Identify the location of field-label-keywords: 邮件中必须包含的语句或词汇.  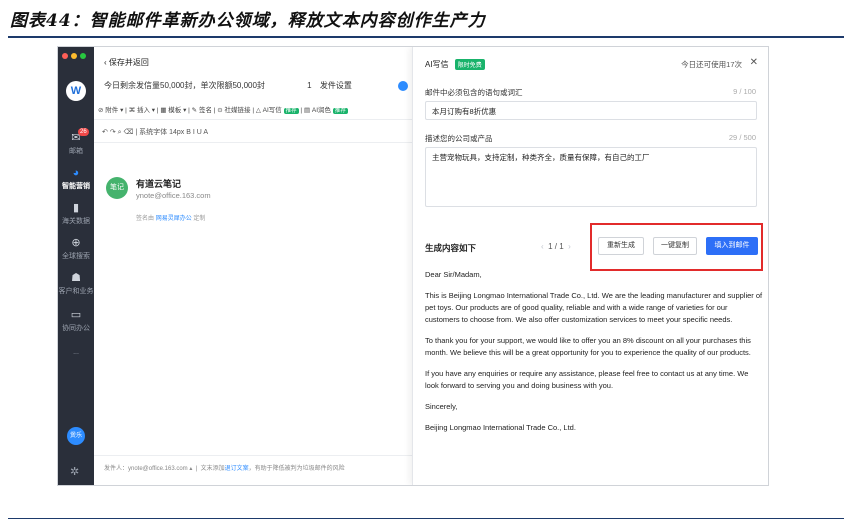
(474, 92).